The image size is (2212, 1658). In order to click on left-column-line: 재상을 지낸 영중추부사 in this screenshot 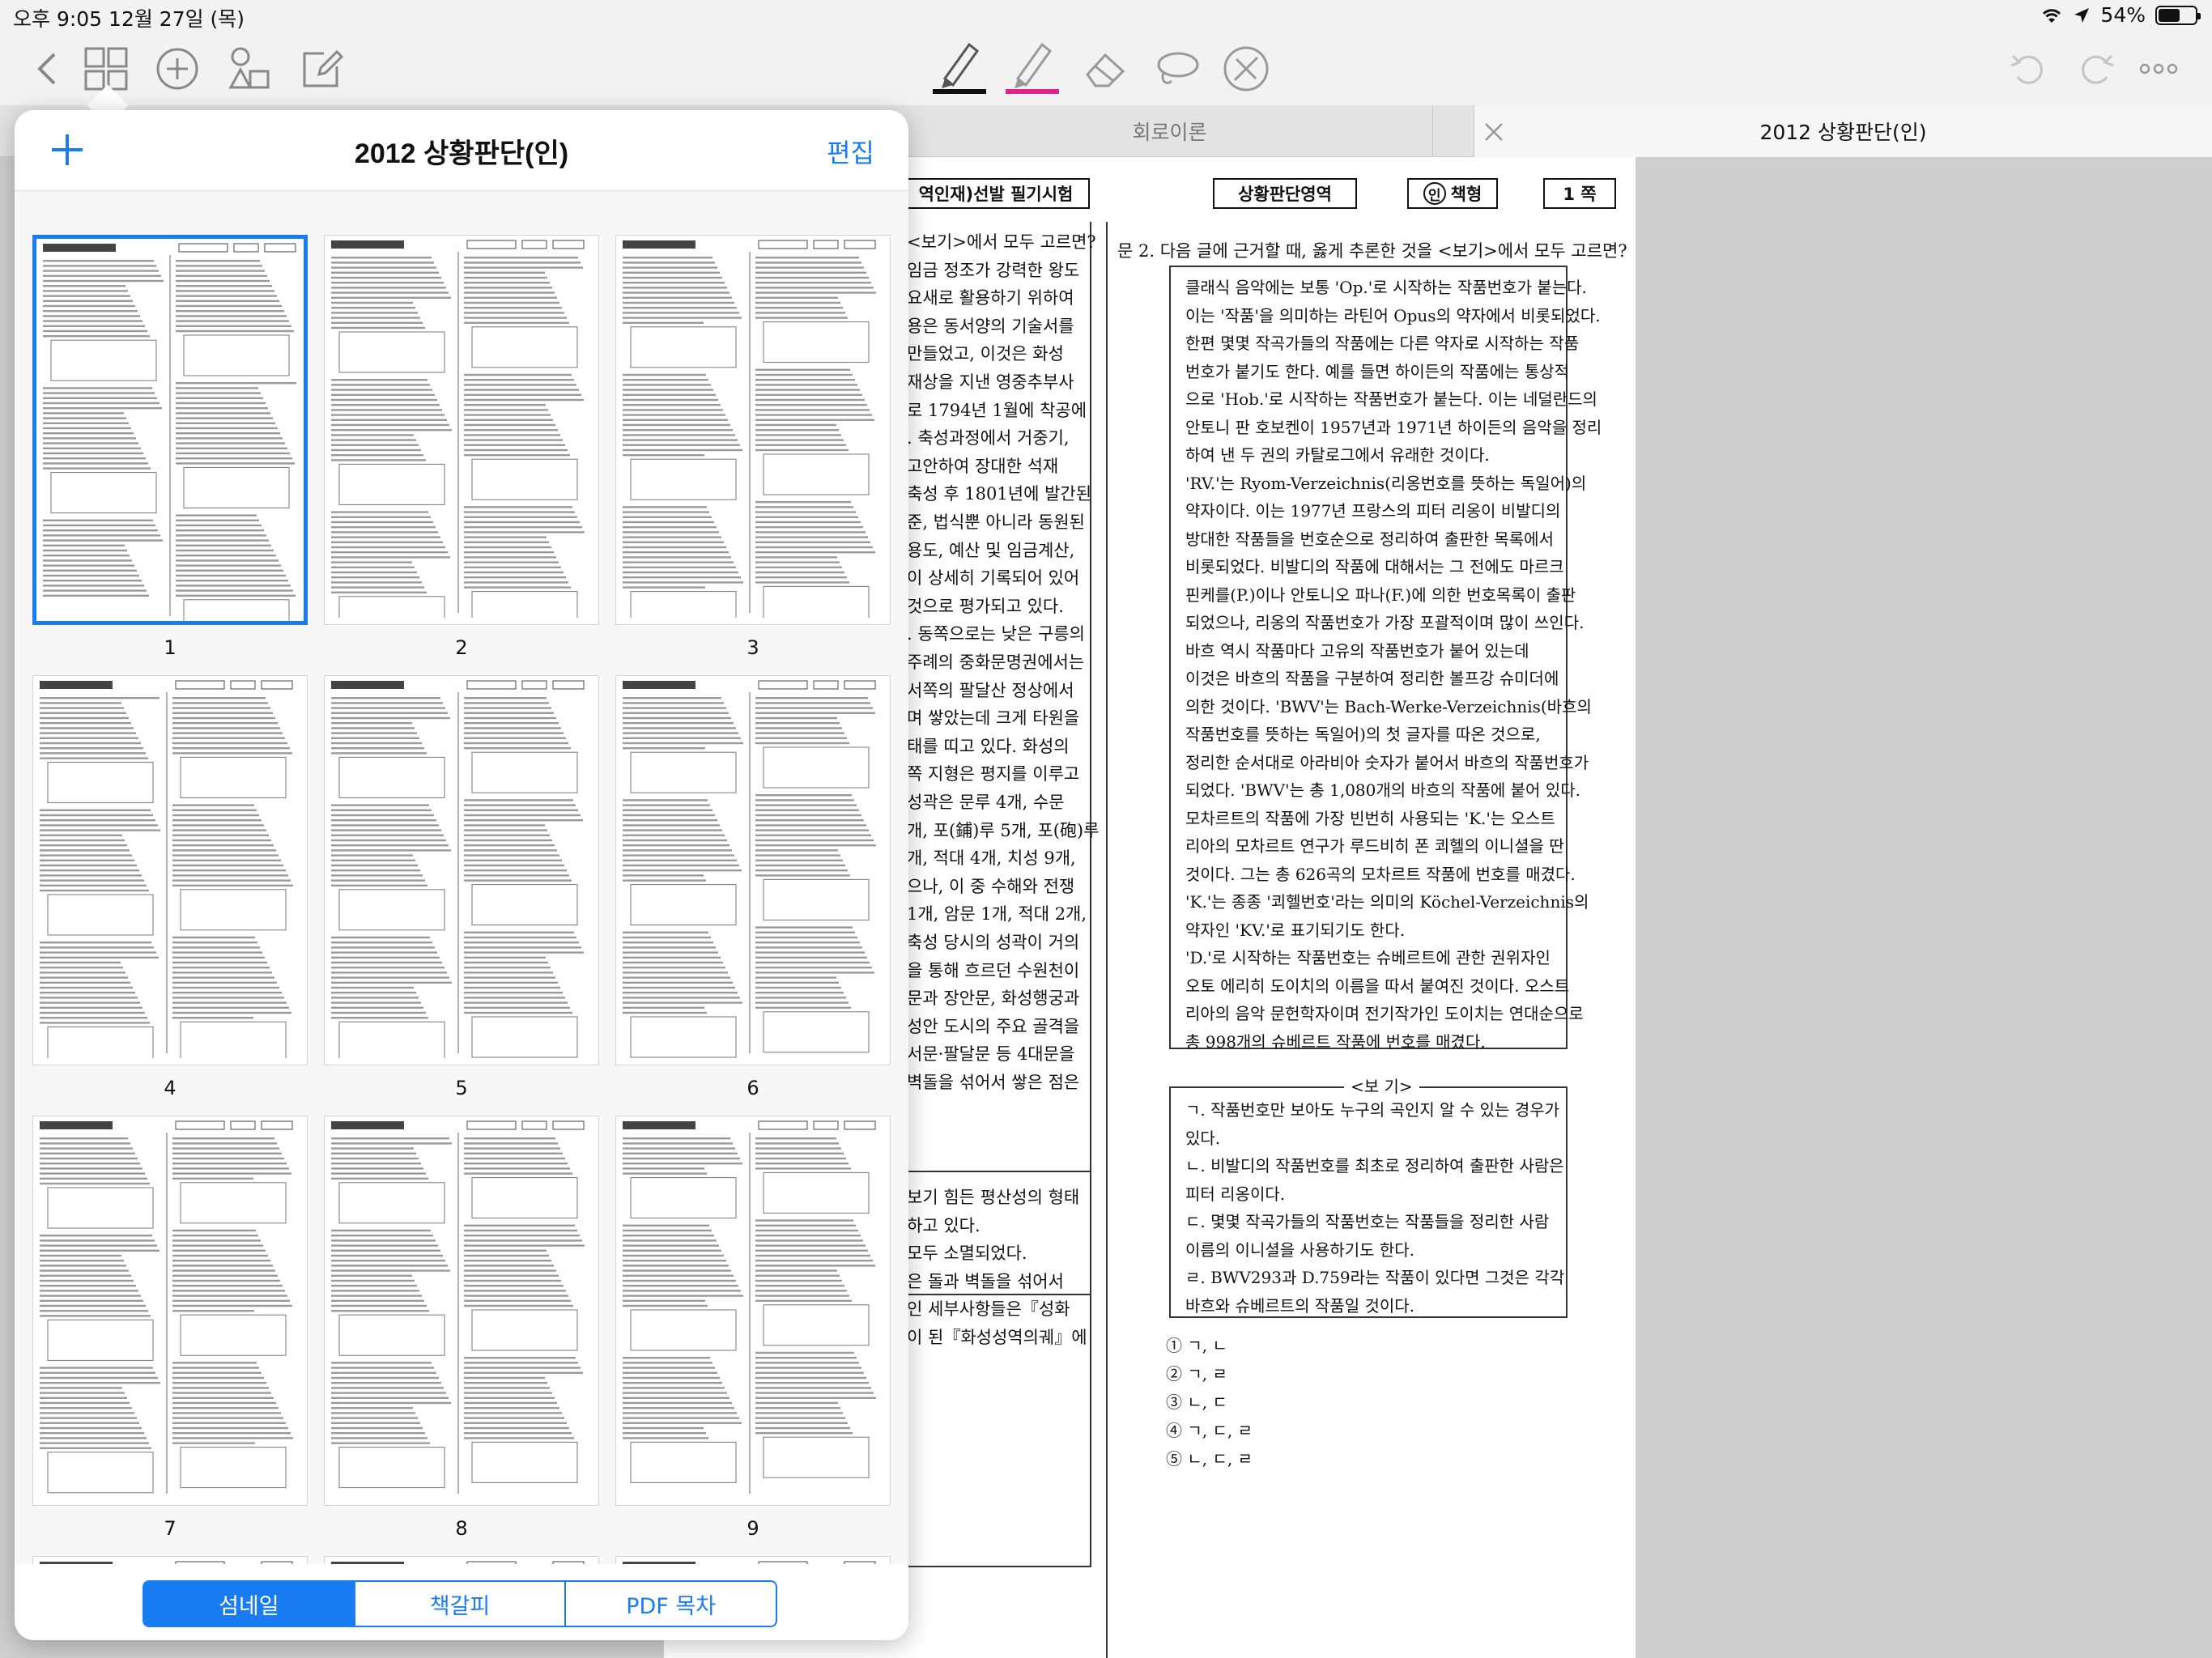, I will do `click(991, 382)`.